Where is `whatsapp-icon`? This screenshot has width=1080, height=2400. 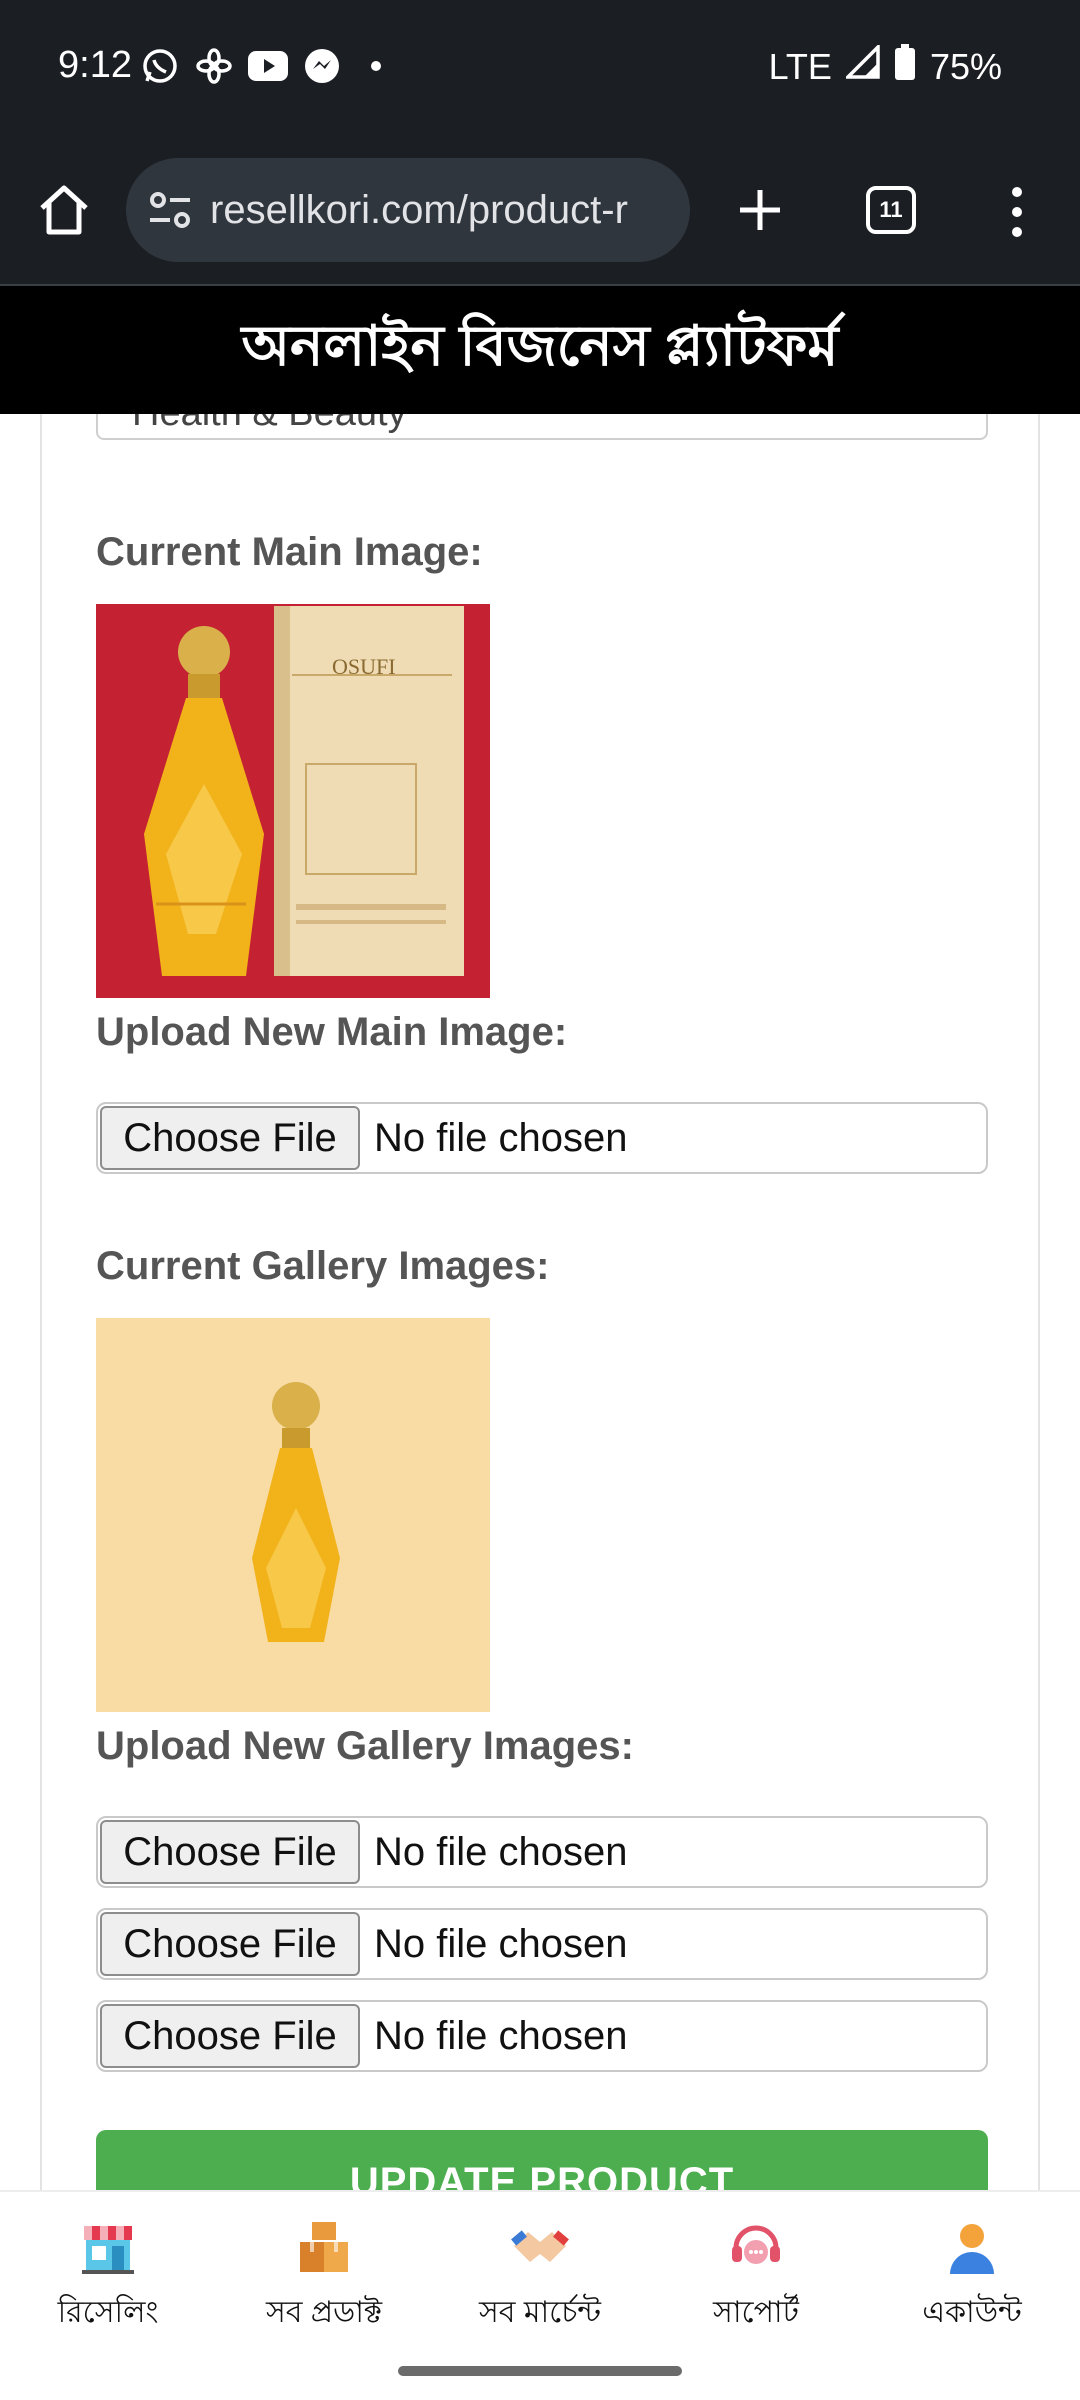 whatsapp-icon is located at coordinates (160, 66).